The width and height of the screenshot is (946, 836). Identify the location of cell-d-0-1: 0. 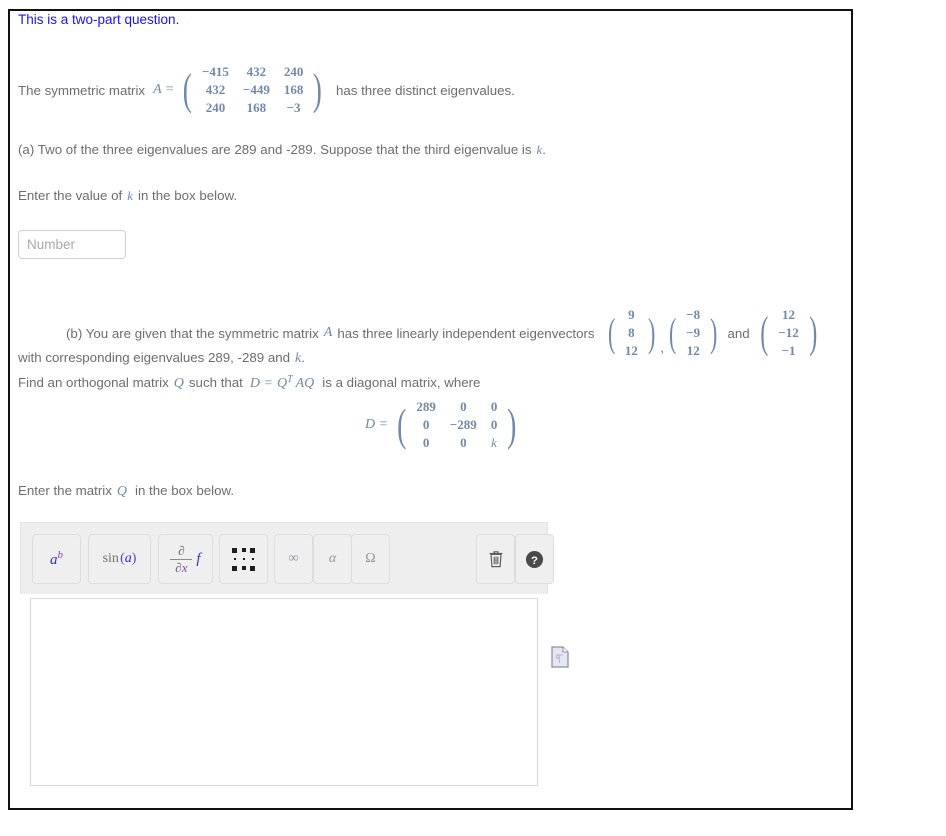
(463, 406).